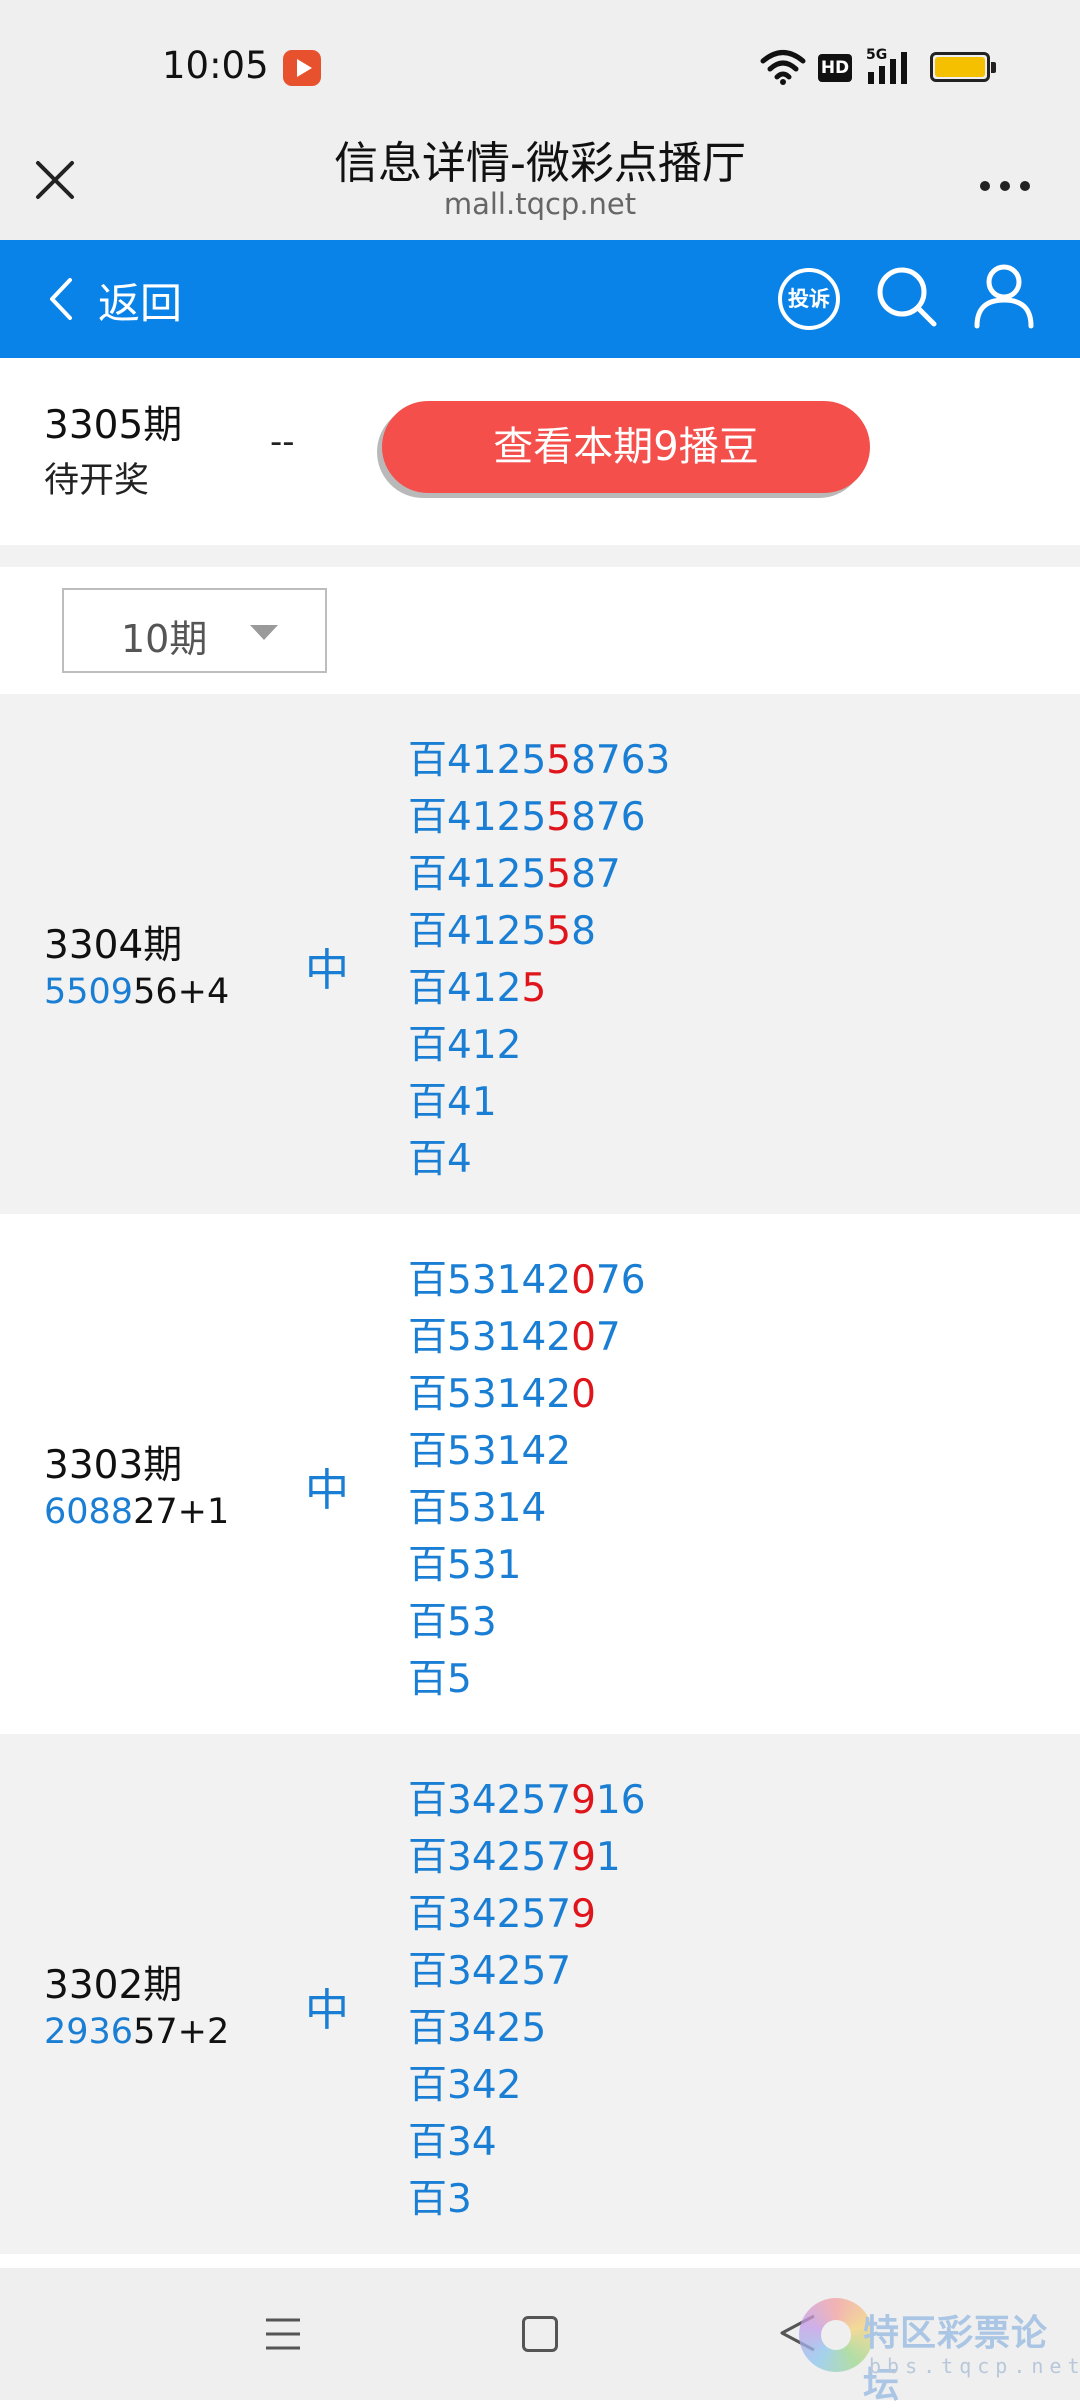  What do you see at coordinates (215, 65) in the screenshot?
I see `status-time: 10:05` at bounding box center [215, 65].